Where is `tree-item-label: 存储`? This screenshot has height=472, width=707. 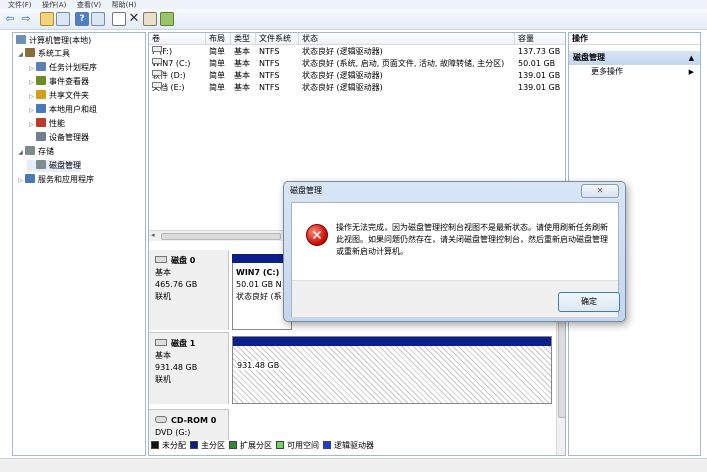
tree-item-label: 存储 is located at coordinates (46, 151).